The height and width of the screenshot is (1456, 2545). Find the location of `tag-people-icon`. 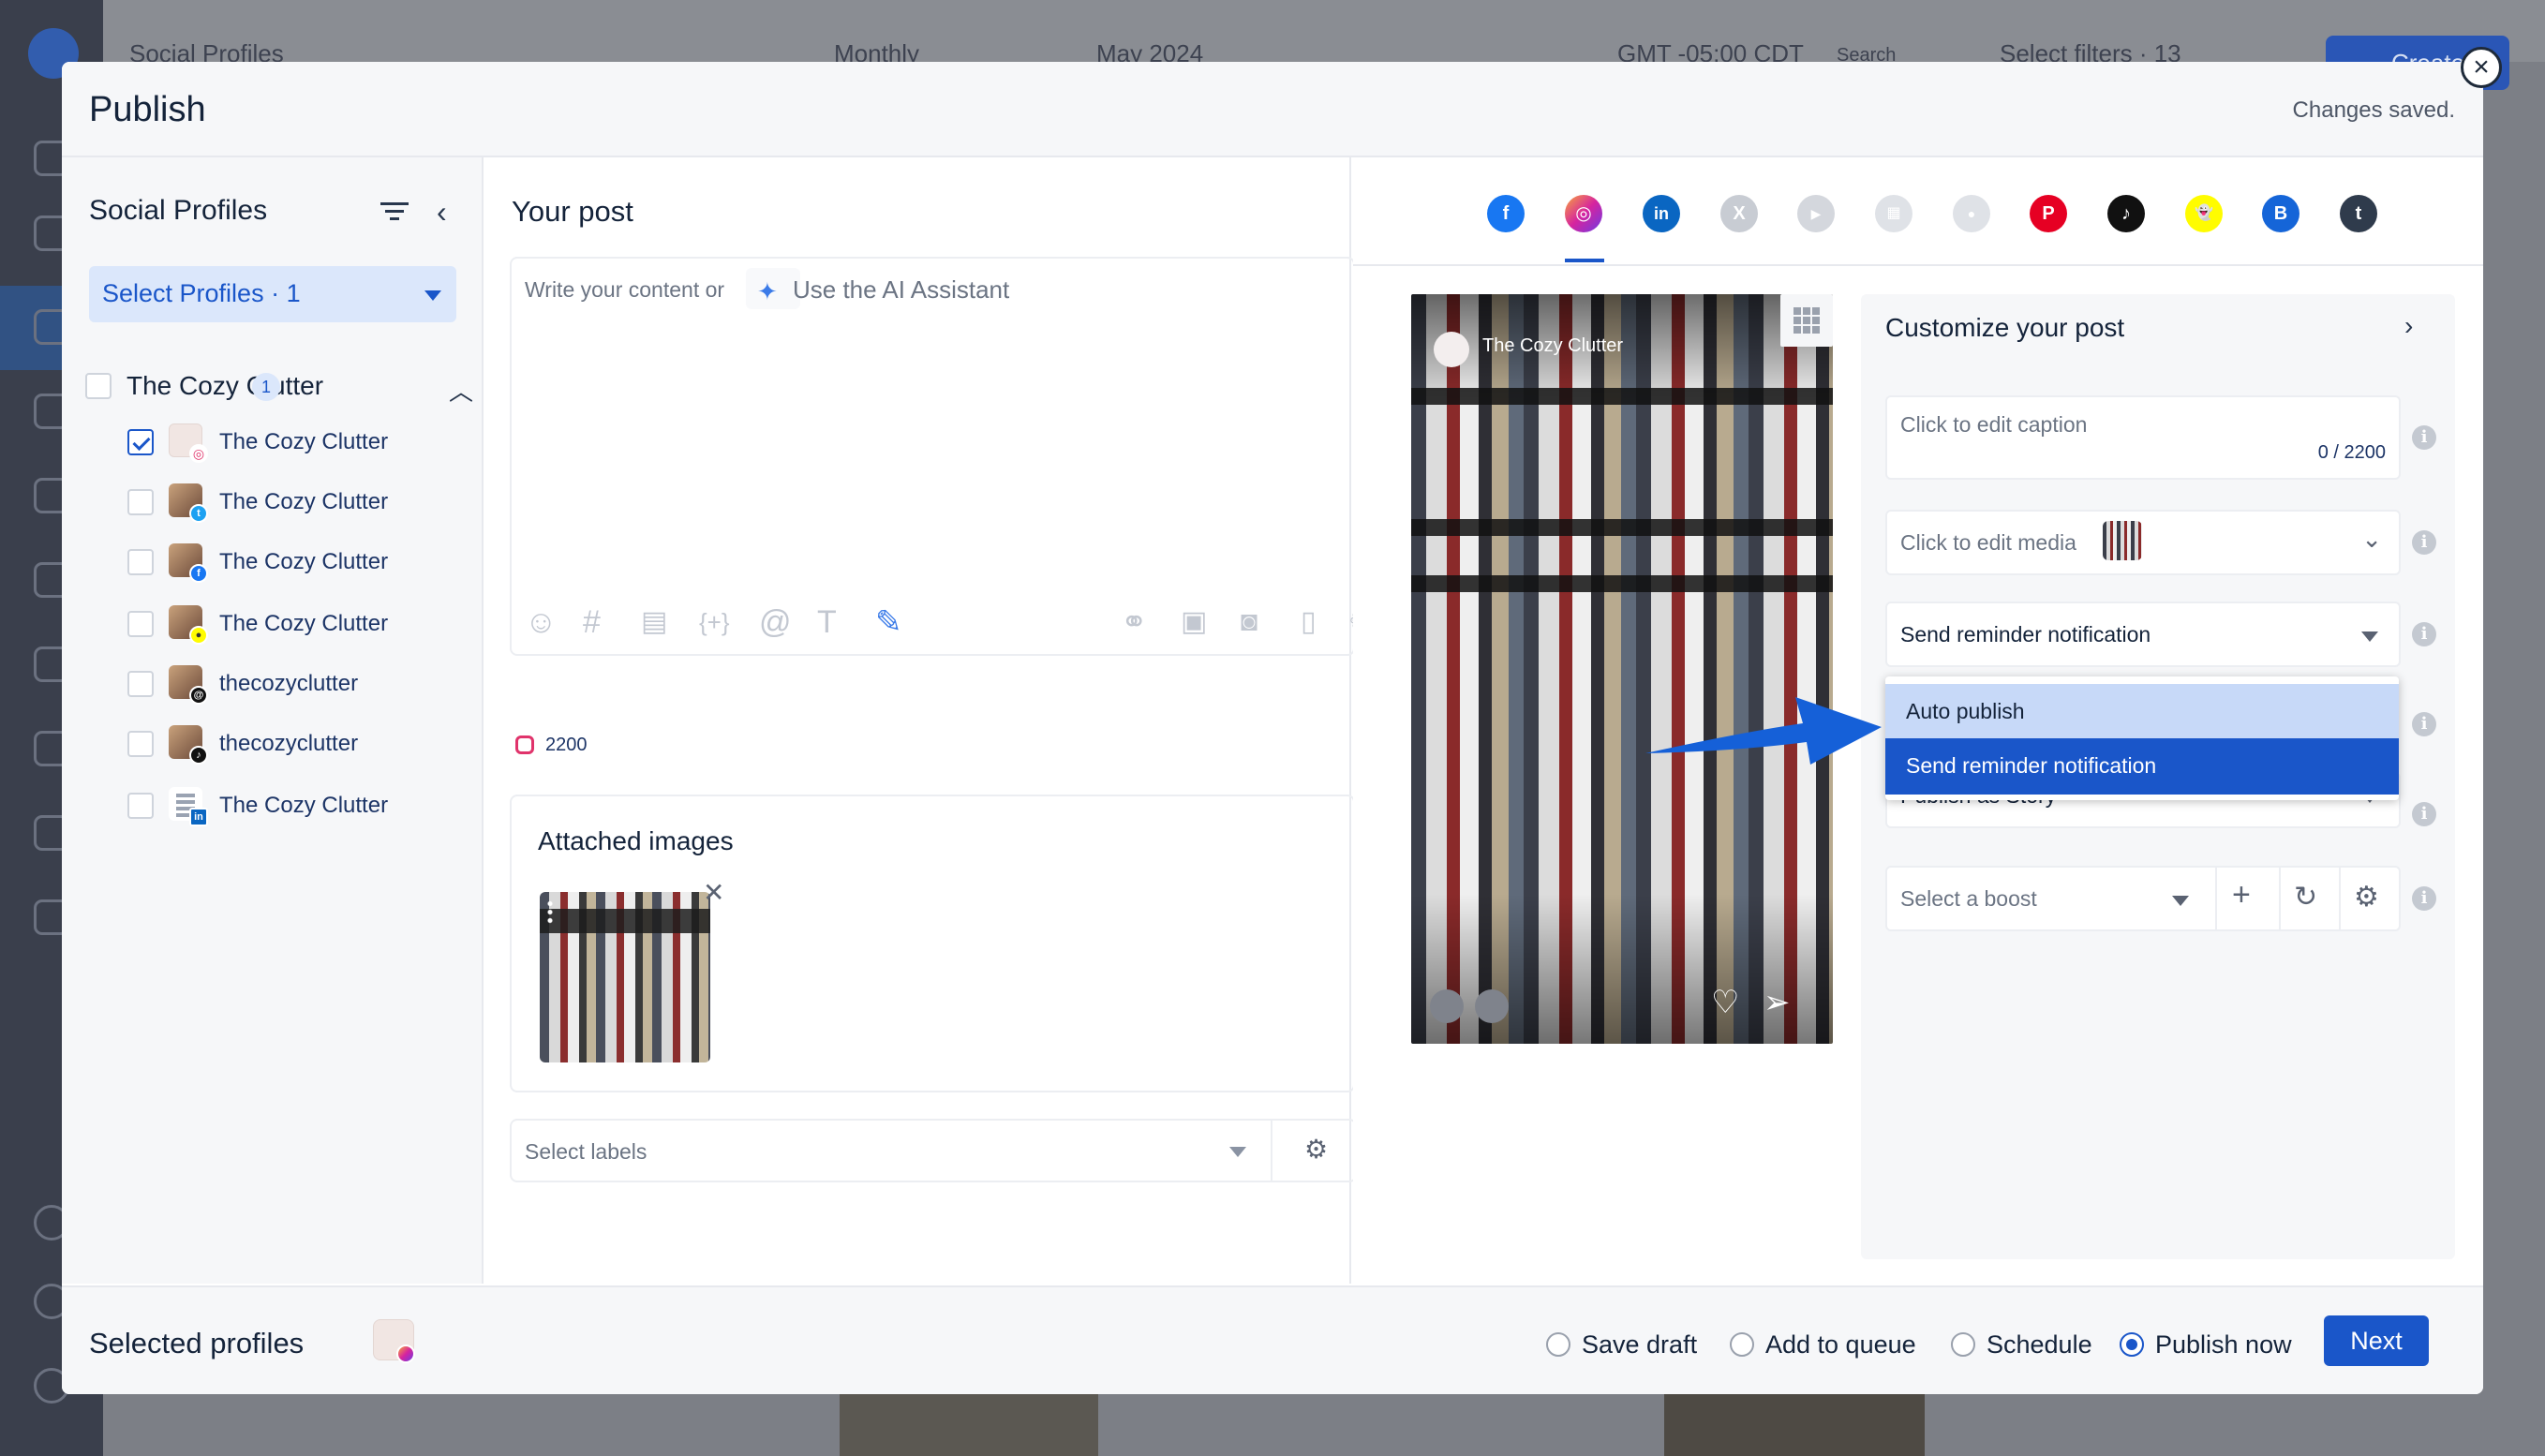

tag-people-icon is located at coordinates (1447, 1006).